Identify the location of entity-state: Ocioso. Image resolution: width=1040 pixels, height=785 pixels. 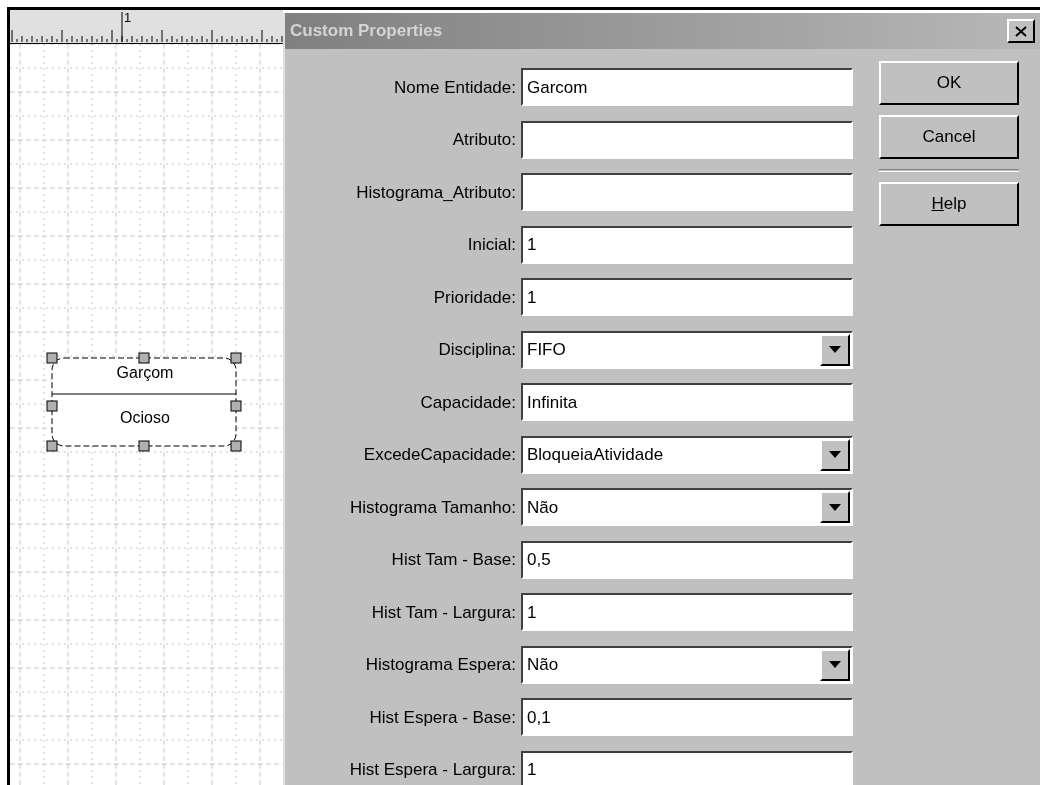
(145, 418).